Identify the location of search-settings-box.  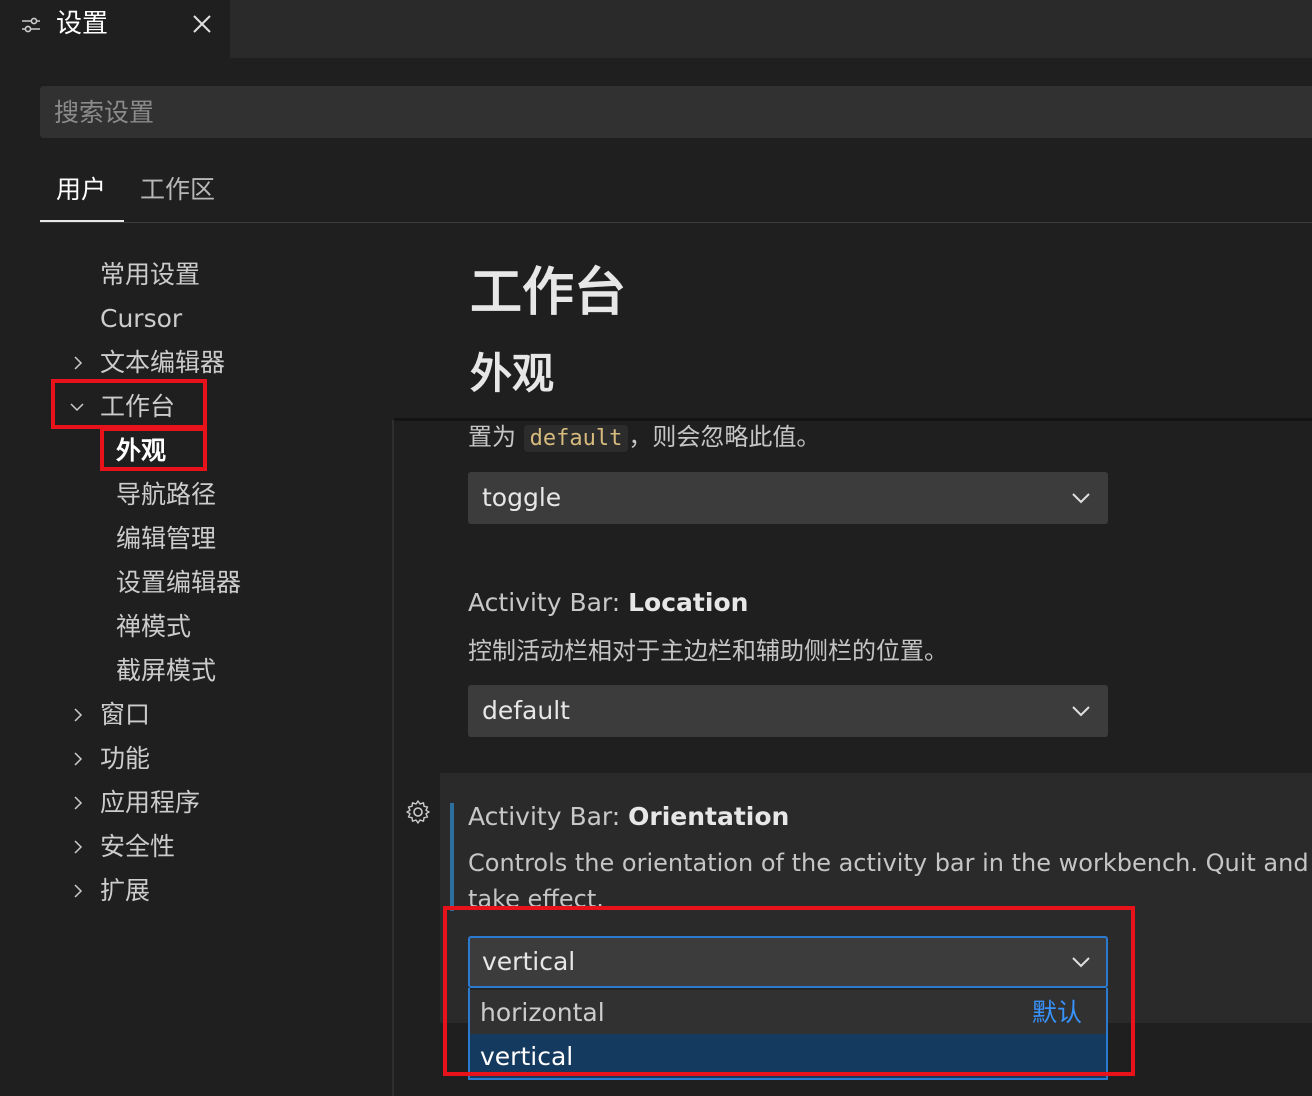
(676, 112).